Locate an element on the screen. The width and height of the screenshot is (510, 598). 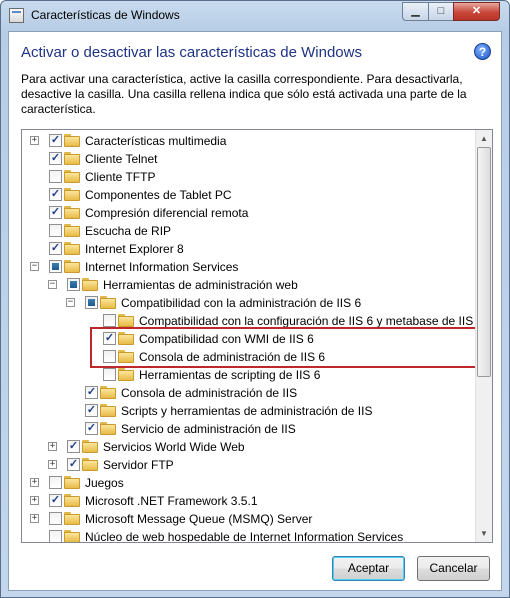
tree-item-label: Internet Information Services is located at coordinates (162, 267).